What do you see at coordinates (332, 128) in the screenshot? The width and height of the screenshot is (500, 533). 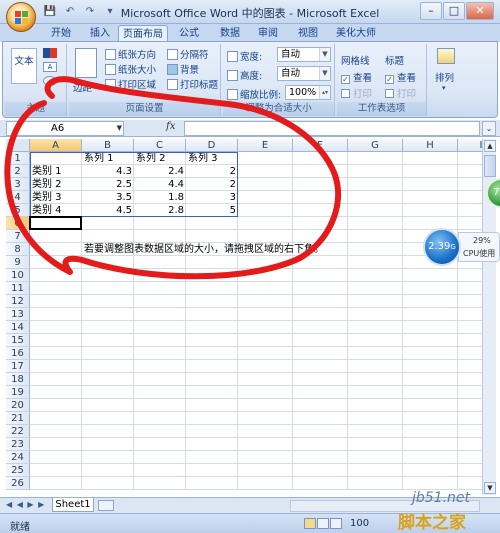 I see `formula-input` at bounding box center [332, 128].